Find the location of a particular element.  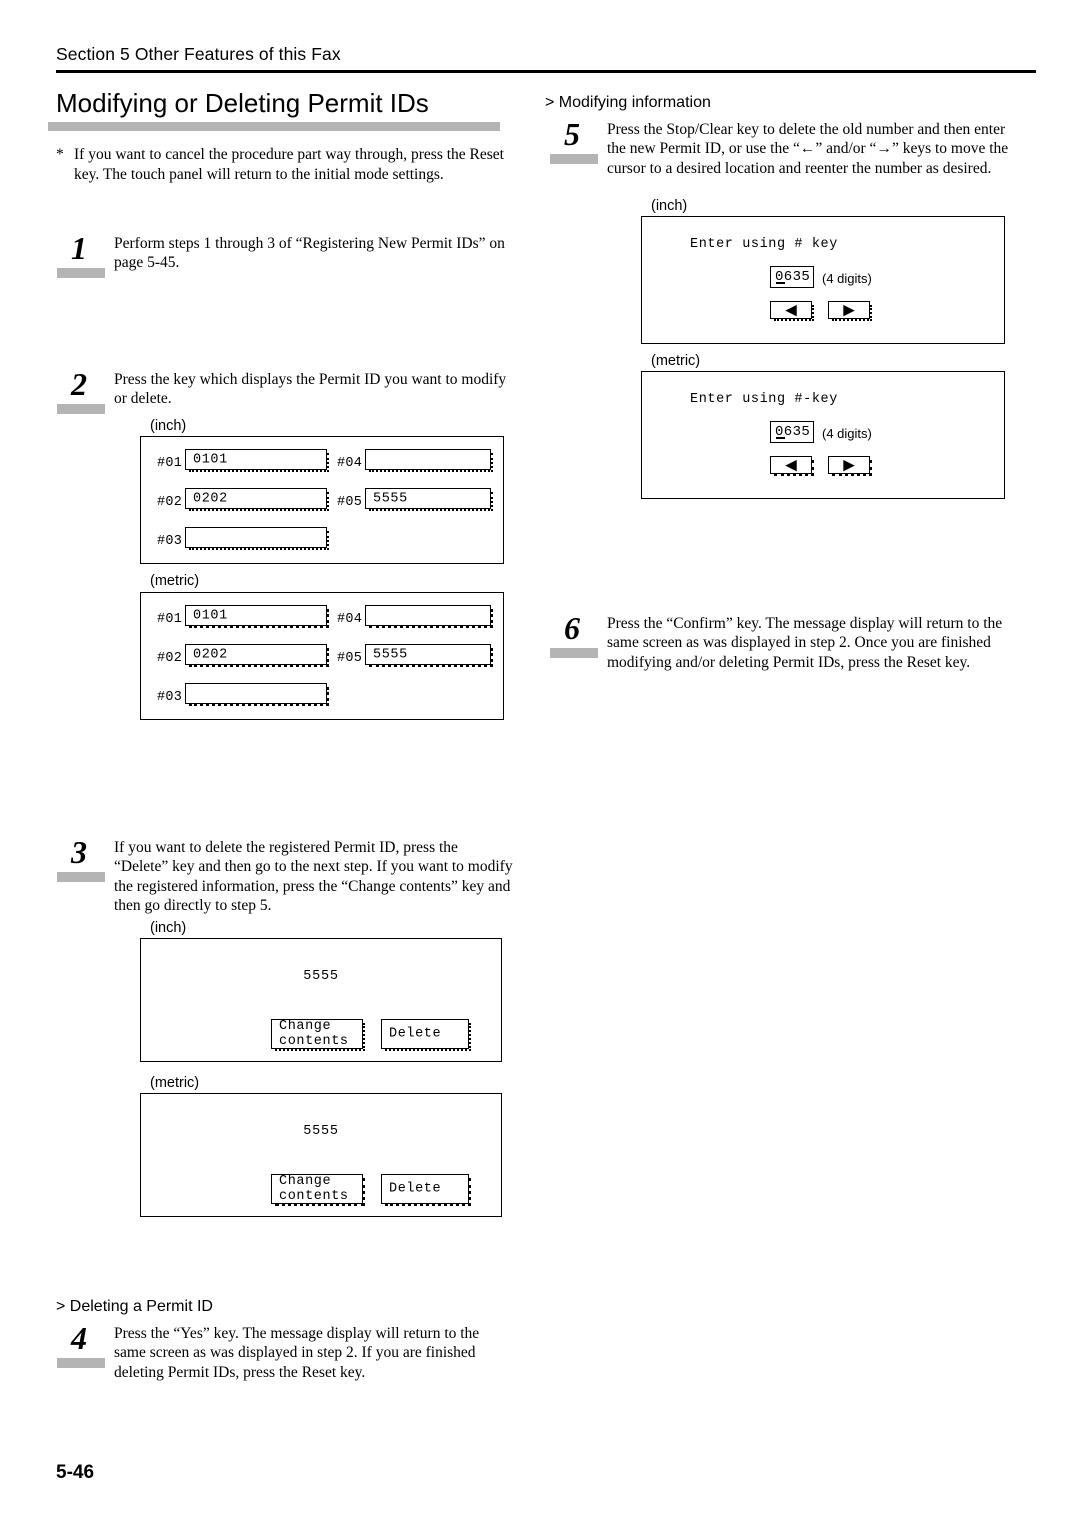

permit-list-inch-label: (inch) is located at coordinates (168, 426).